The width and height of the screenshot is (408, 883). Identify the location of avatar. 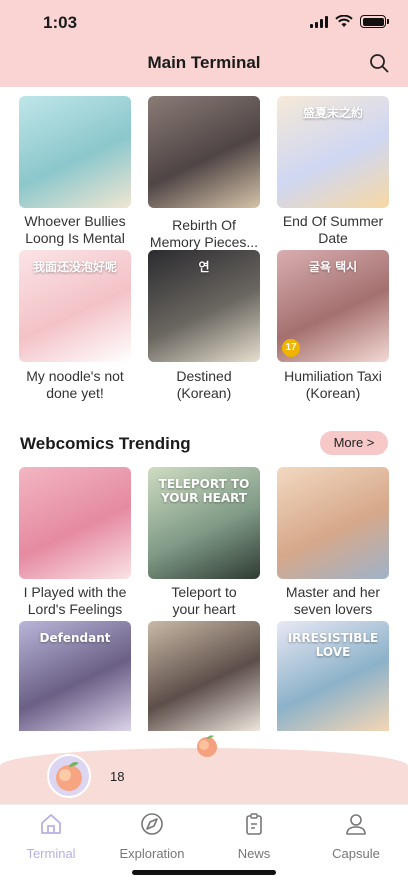
(69, 776).